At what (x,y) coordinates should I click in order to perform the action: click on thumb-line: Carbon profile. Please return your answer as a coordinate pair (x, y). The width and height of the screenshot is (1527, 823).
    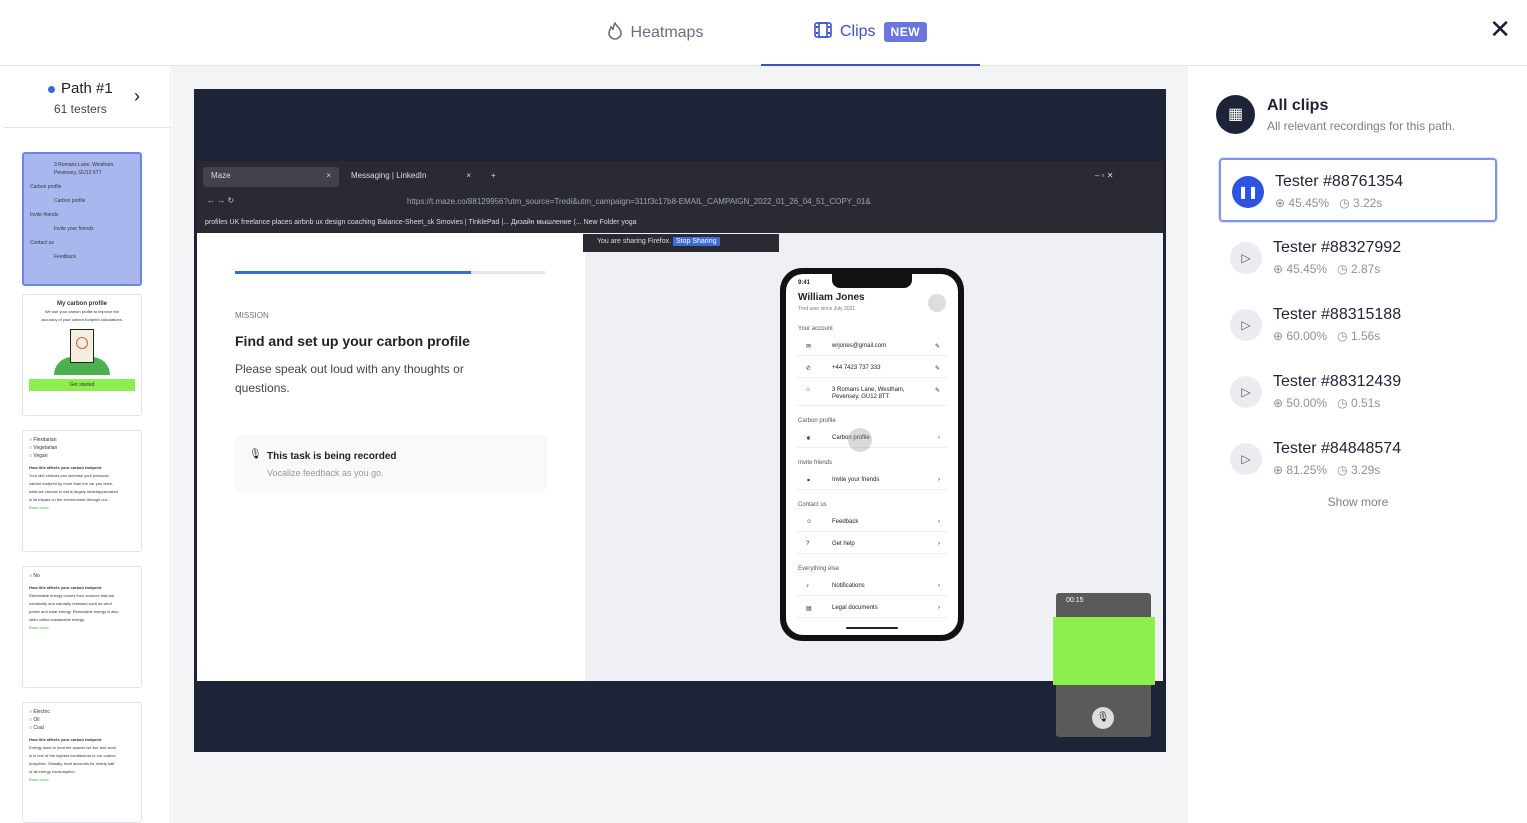
    Looking at the image, I should click on (46, 187).